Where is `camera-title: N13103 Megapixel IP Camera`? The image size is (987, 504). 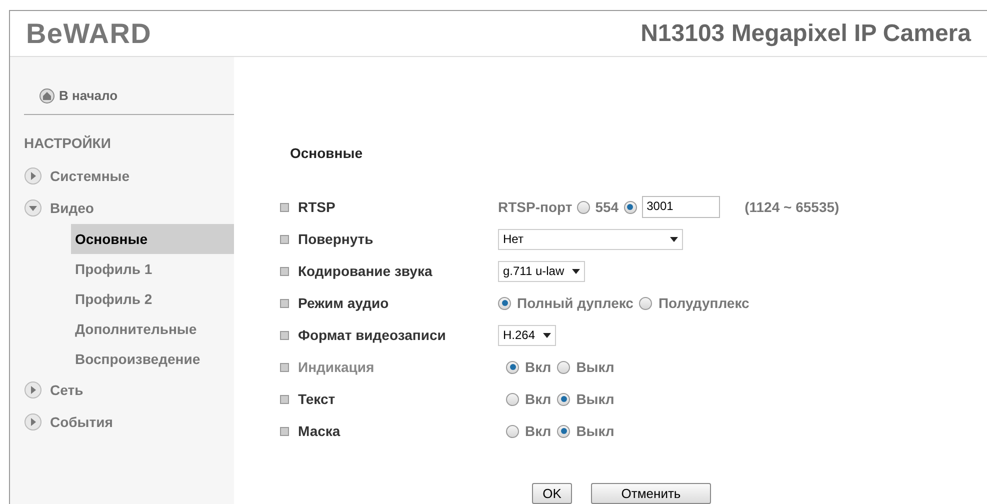 camera-title: N13103 Megapixel IP Camera is located at coordinates (805, 33).